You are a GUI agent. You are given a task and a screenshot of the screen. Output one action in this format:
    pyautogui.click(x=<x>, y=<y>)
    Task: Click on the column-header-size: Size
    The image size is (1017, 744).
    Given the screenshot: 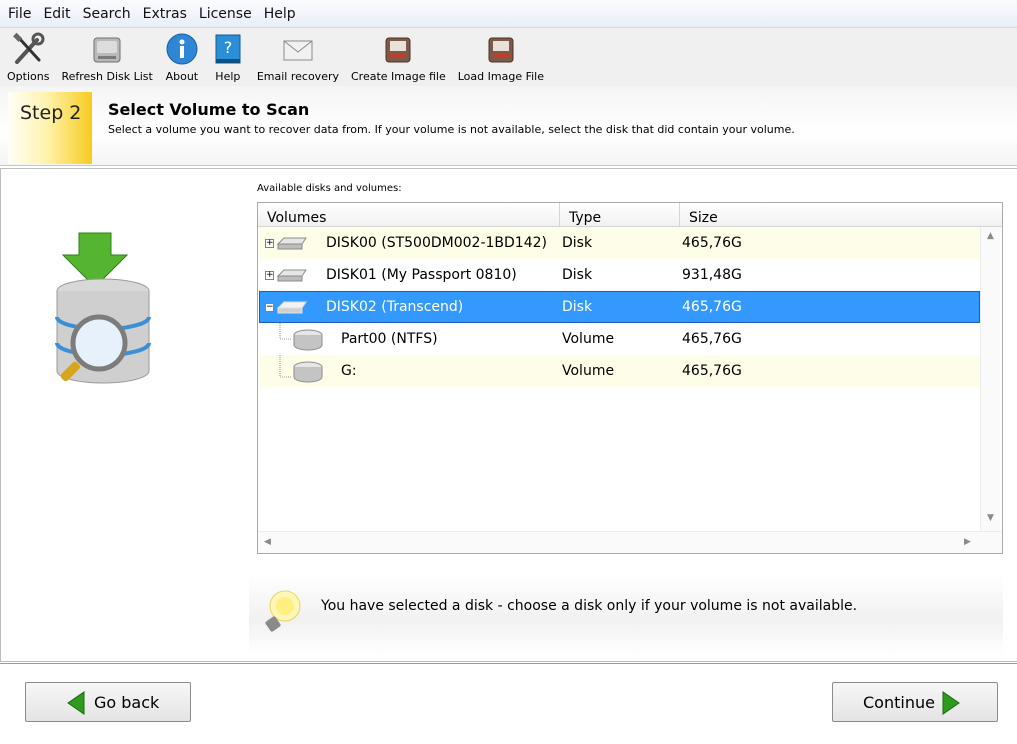 What is the action you would take?
    pyautogui.click(x=841, y=215)
    